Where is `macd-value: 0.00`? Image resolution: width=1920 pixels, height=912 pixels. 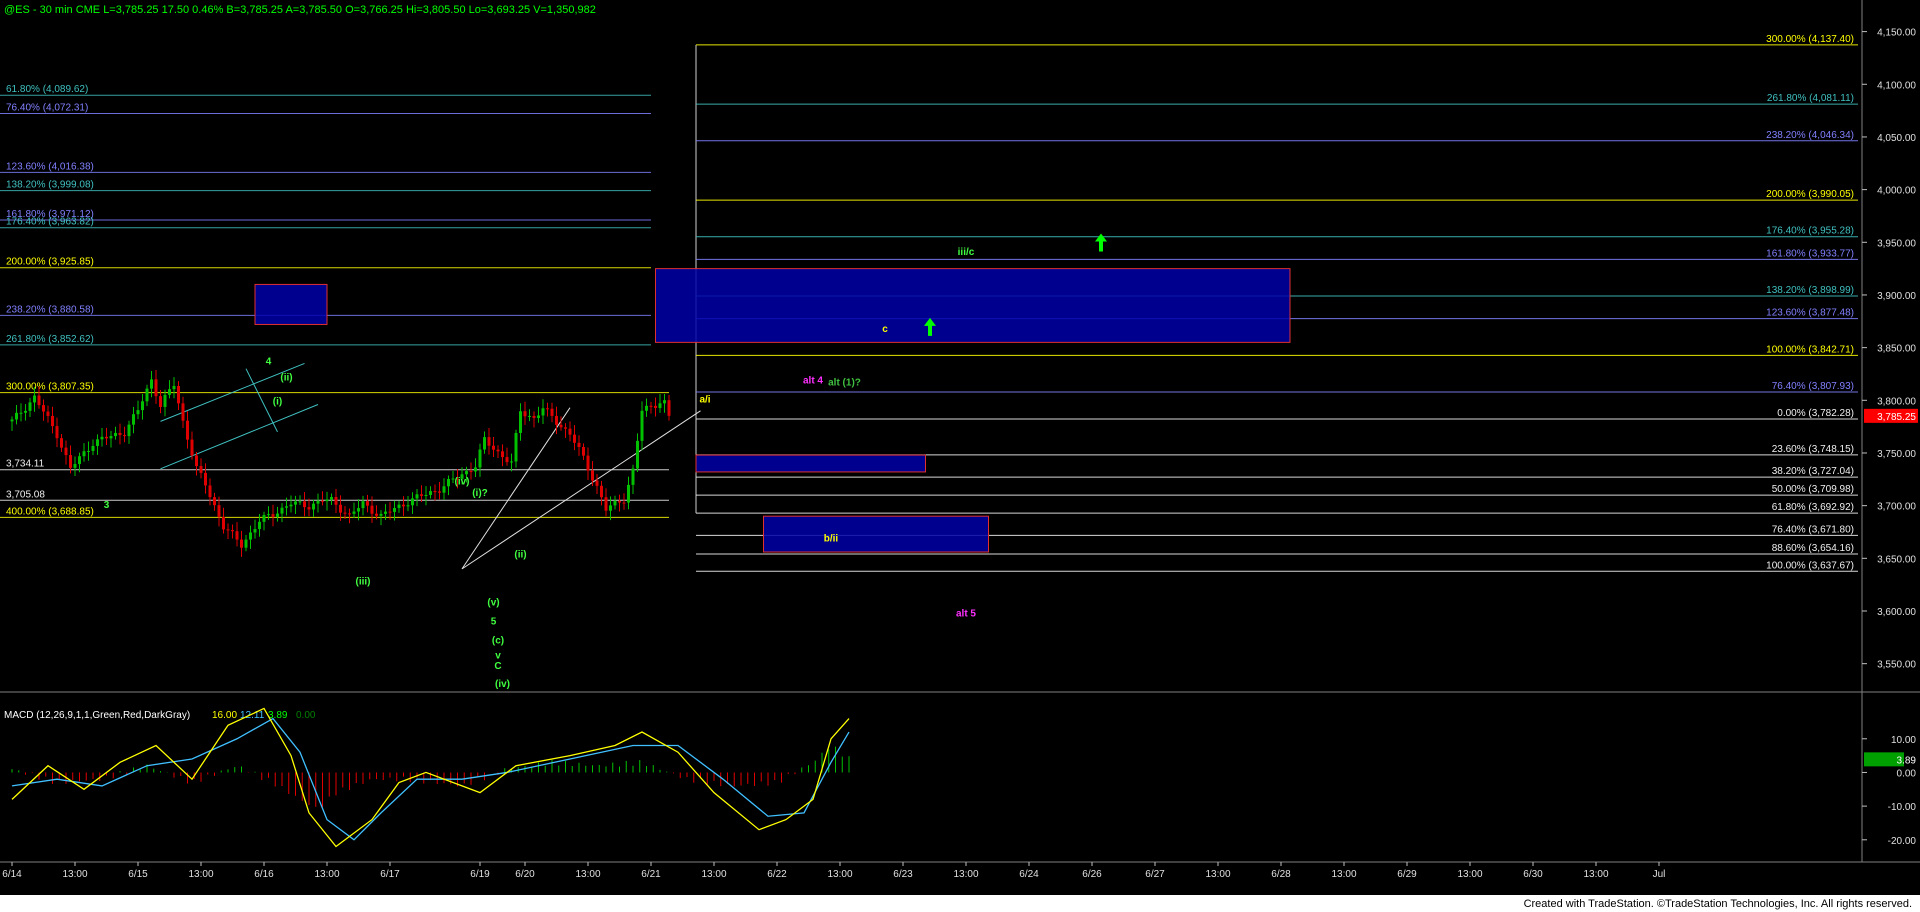
macd-value: 0.00 is located at coordinates (306, 715).